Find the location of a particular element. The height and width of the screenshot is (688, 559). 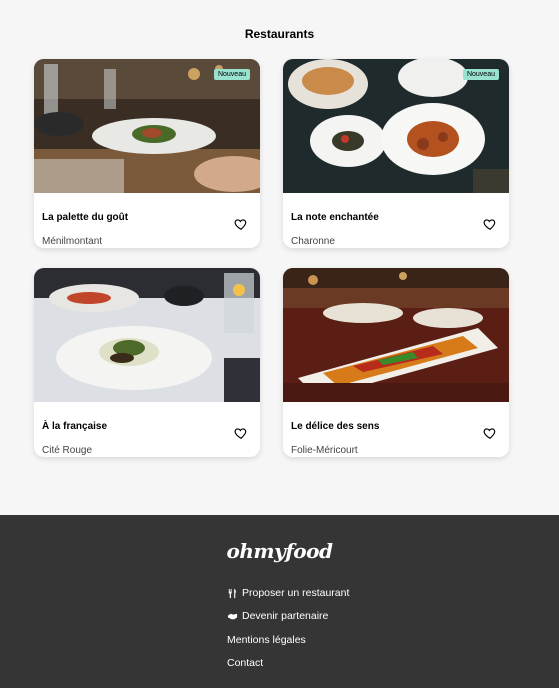

footer-link-contact: Contact is located at coordinates (245, 663).